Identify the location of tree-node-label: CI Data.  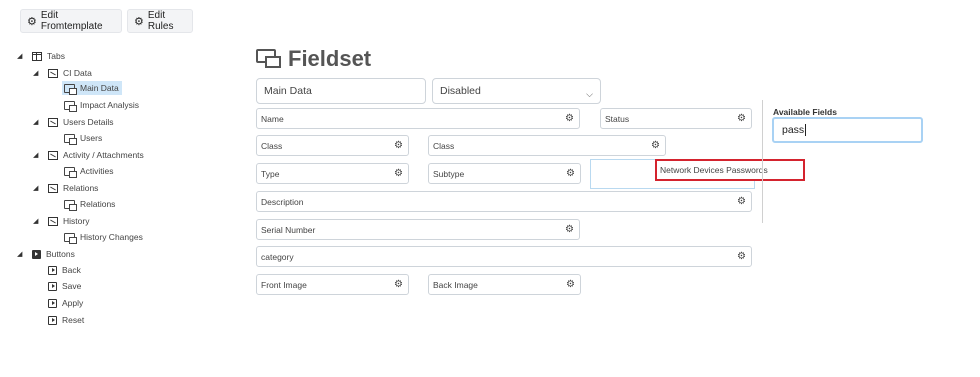
(77, 73).